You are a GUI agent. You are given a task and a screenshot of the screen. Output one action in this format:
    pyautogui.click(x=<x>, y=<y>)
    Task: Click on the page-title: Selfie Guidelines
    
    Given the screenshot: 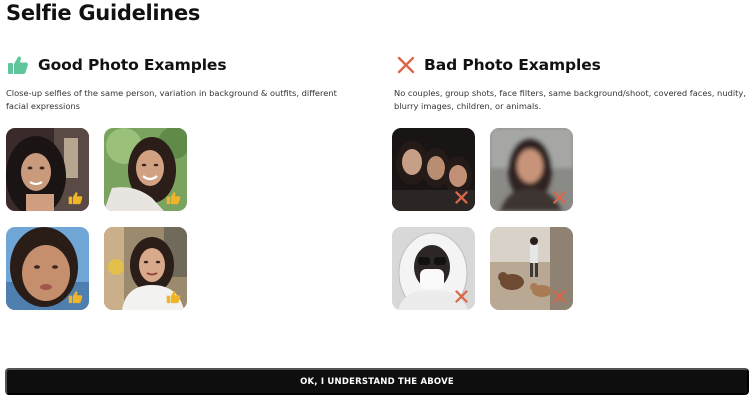 What is the action you would take?
    pyautogui.click(x=103, y=13)
    